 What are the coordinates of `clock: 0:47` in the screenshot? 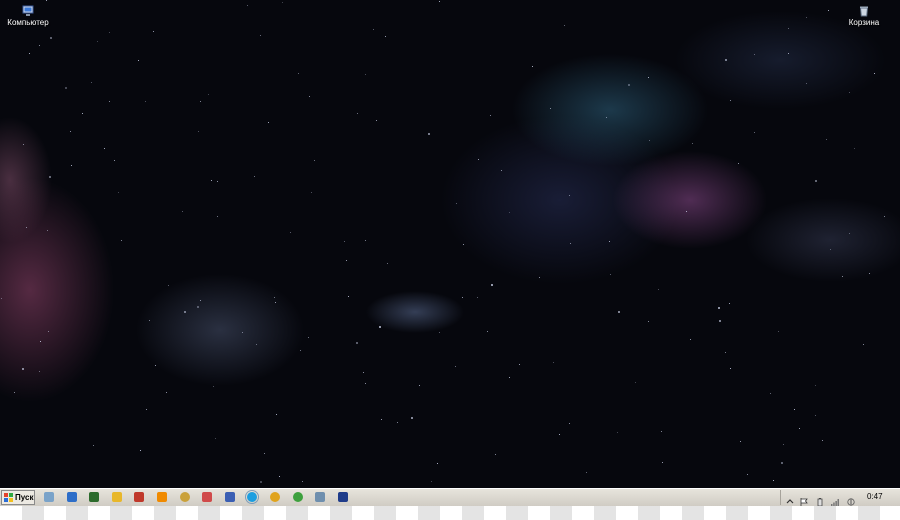 It's located at (875, 496).